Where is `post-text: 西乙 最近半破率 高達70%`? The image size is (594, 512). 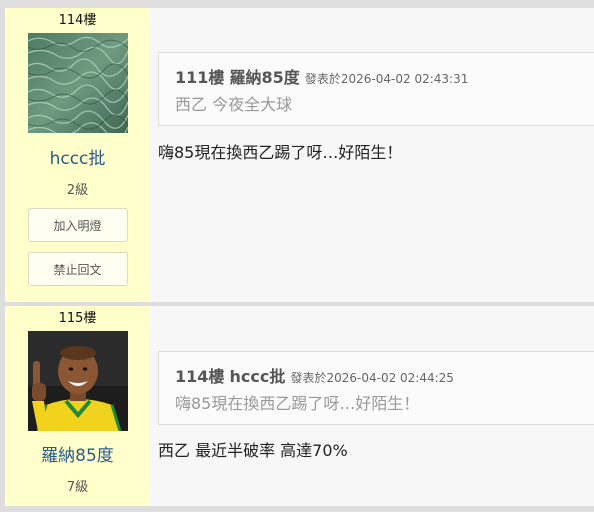 post-text: 西乙 最近半破率 高達70% is located at coordinates (253, 450).